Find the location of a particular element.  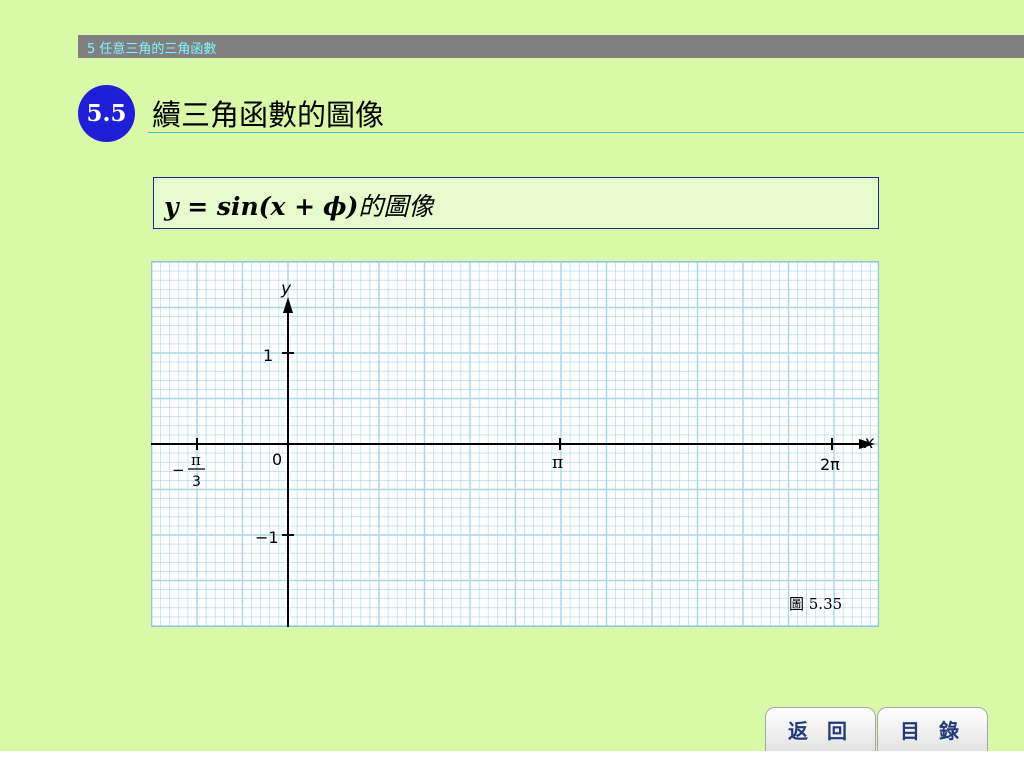

neg-pi3-denominator: 3 is located at coordinates (196, 482).